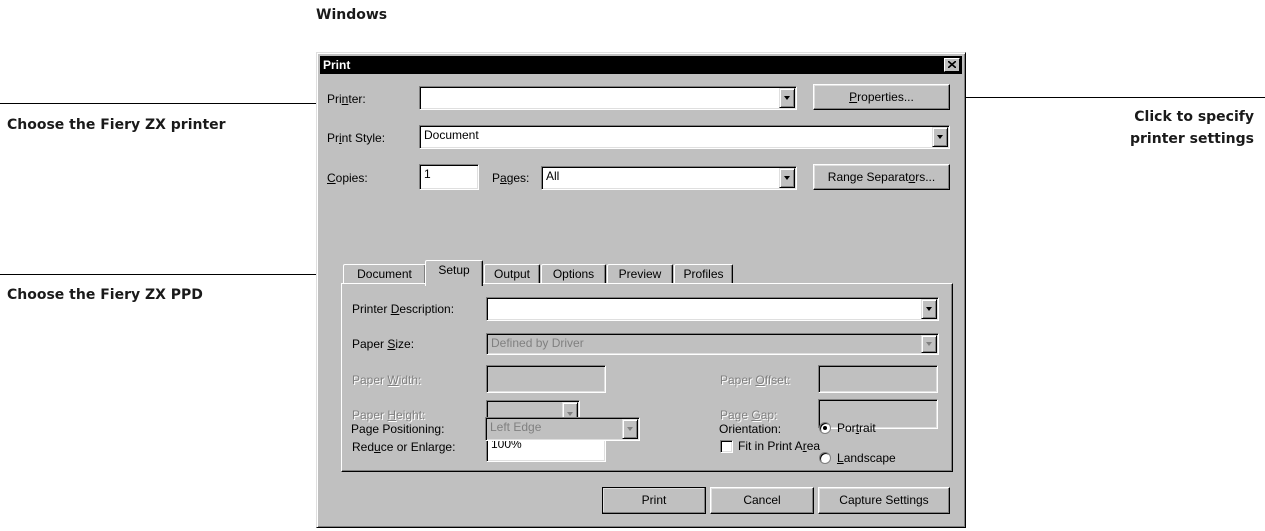  What do you see at coordinates (356, 138) in the screenshot?
I see `print-style-label: Print Style:` at bounding box center [356, 138].